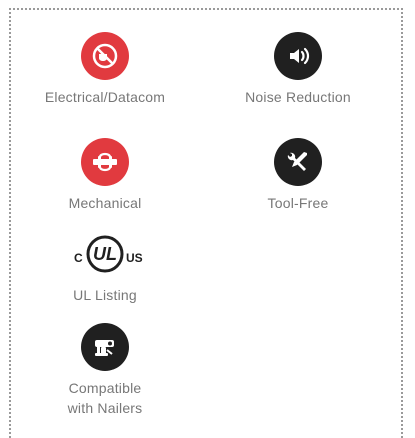 Image resolution: width=415 pixels, height=438 pixels. I want to click on feature-label-line-1: Compatible, so click(105, 388).